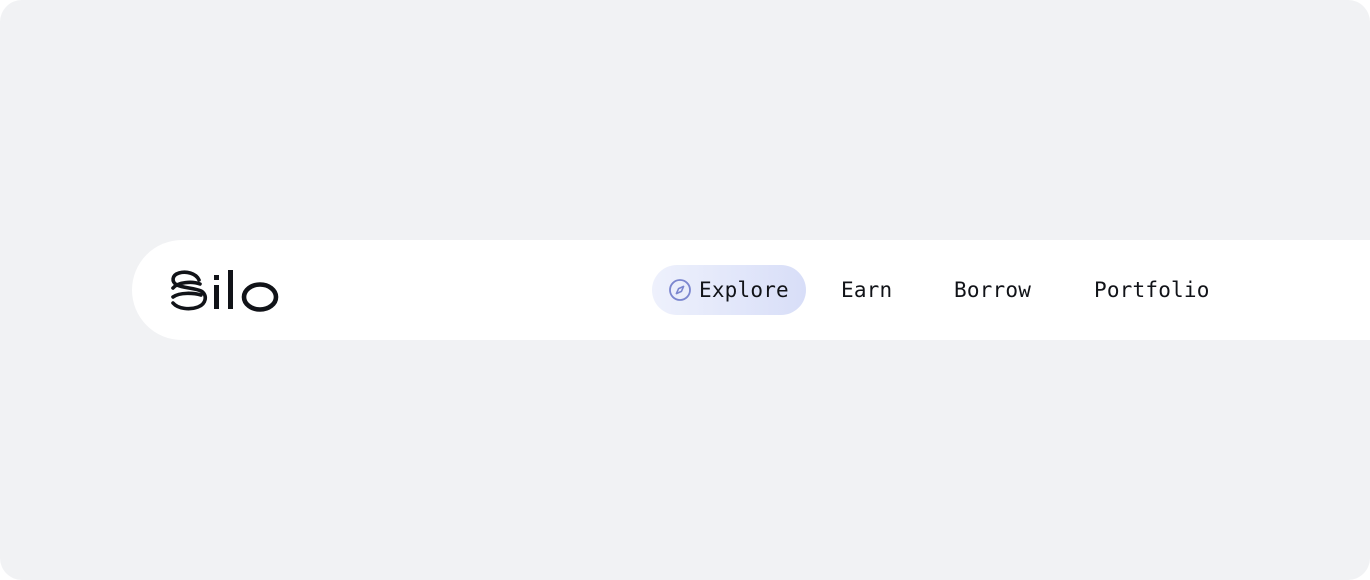 Image resolution: width=1370 pixels, height=580 pixels. I want to click on nav-item-explore: Explore, so click(729, 290).